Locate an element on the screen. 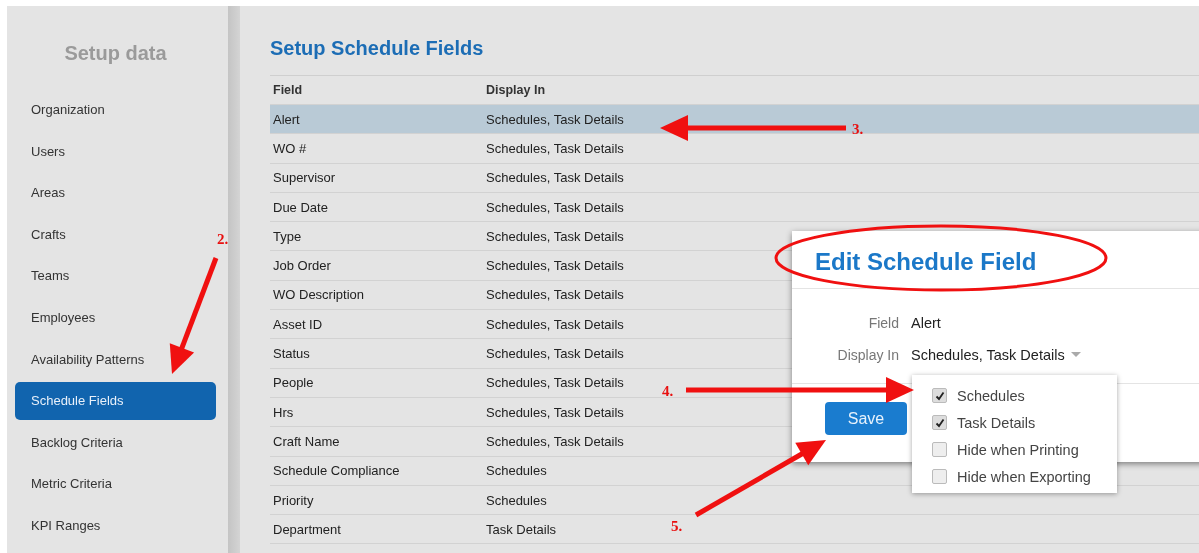 The image size is (1199, 553). table-cell: WO Description is located at coordinates (319, 295).